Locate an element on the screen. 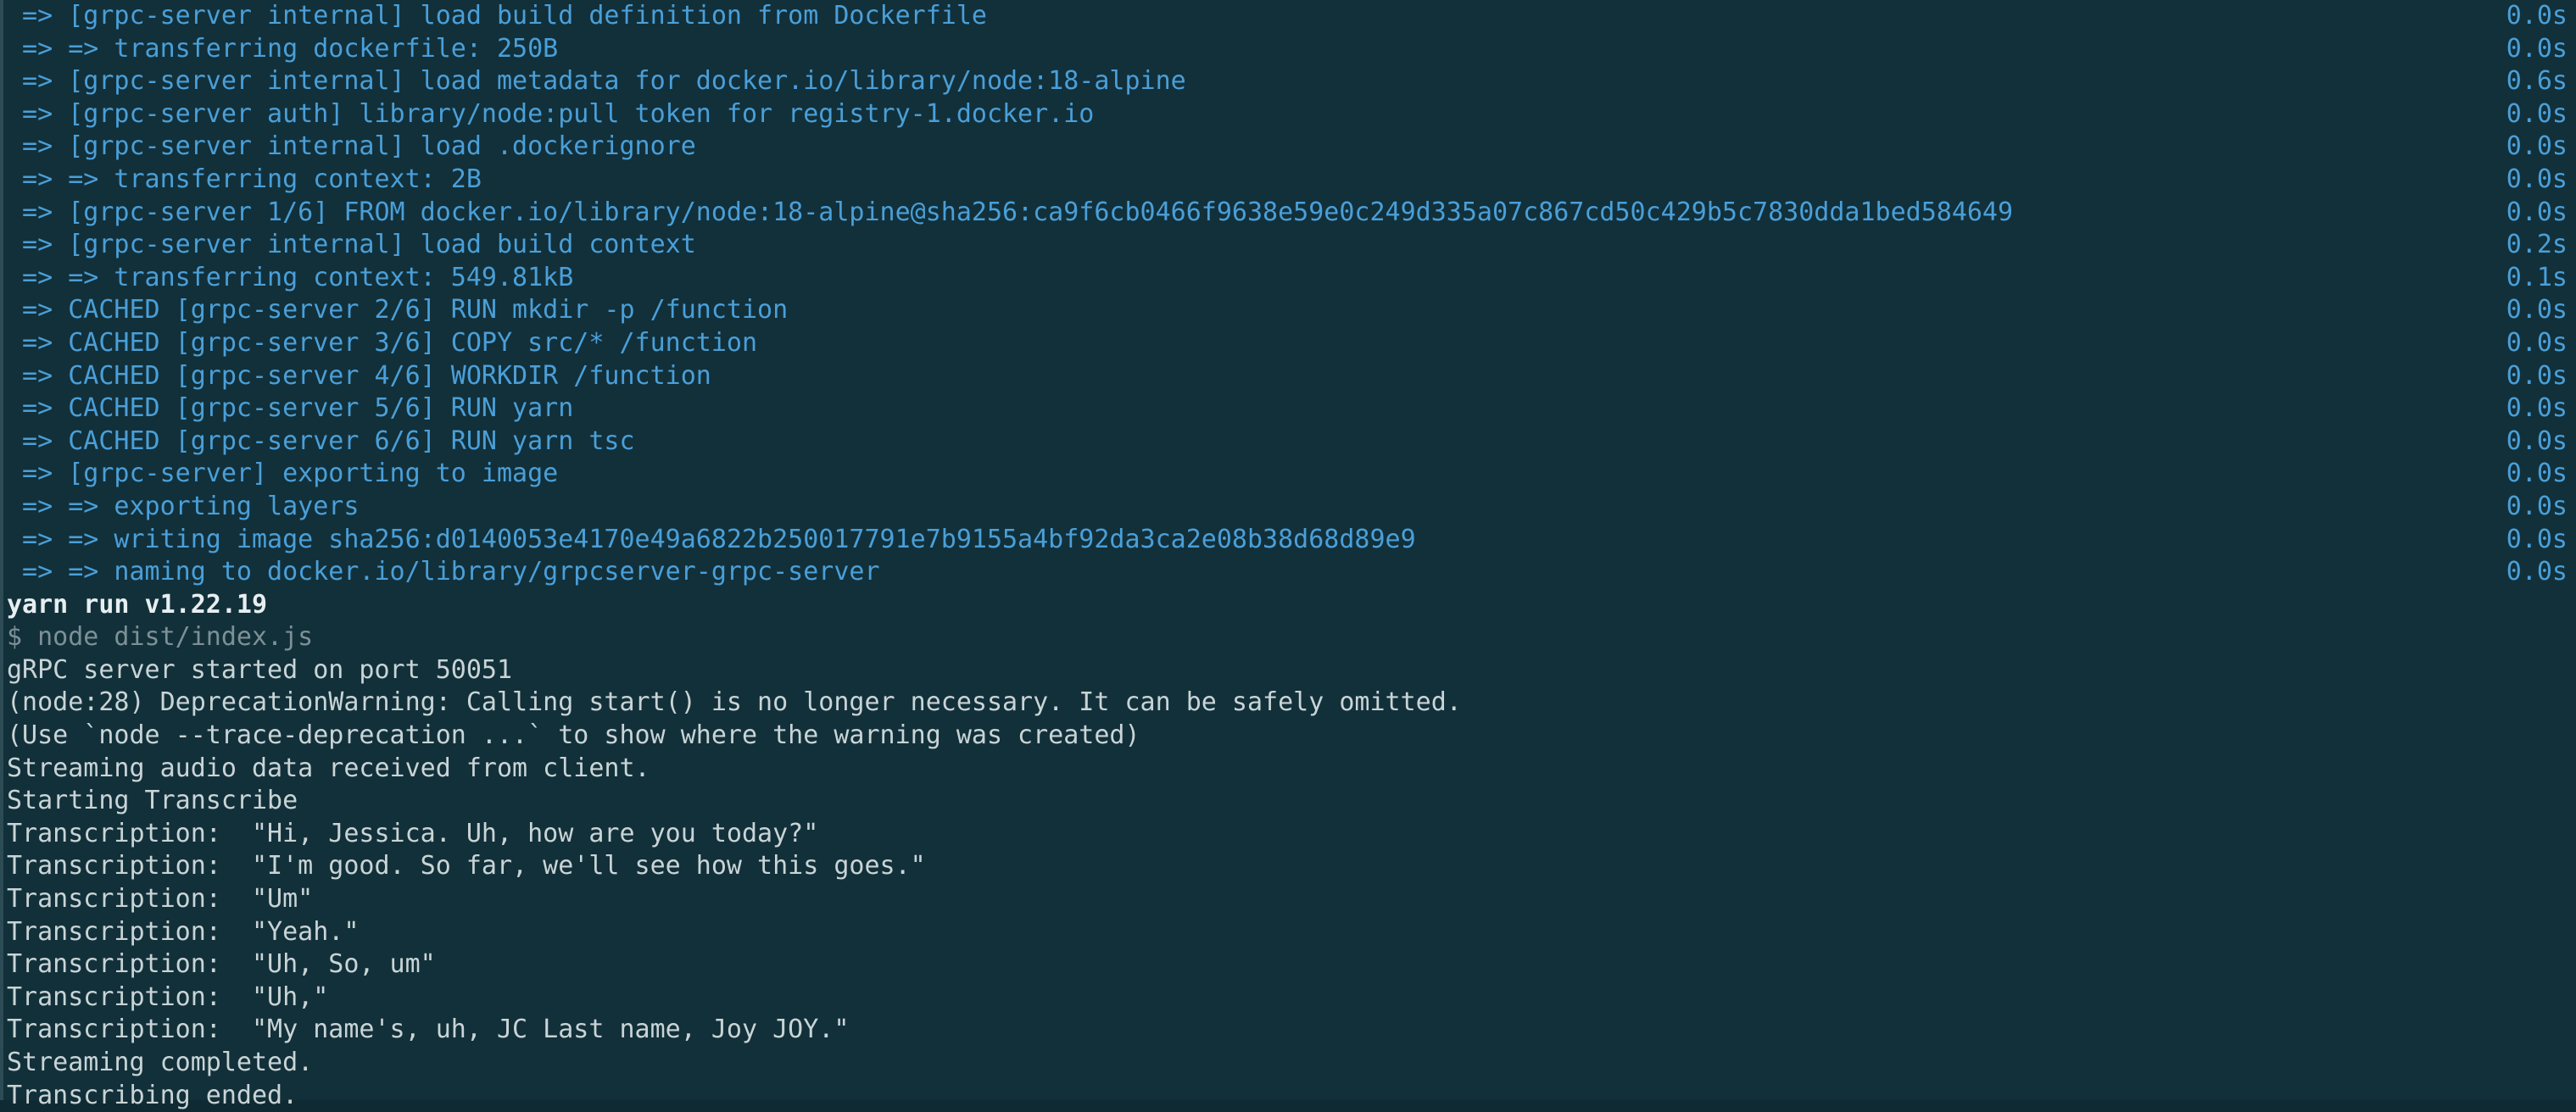 The width and height of the screenshot is (2576, 1112). build-step-text: => => transferring context: 2B is located at coordinates (244, 179).